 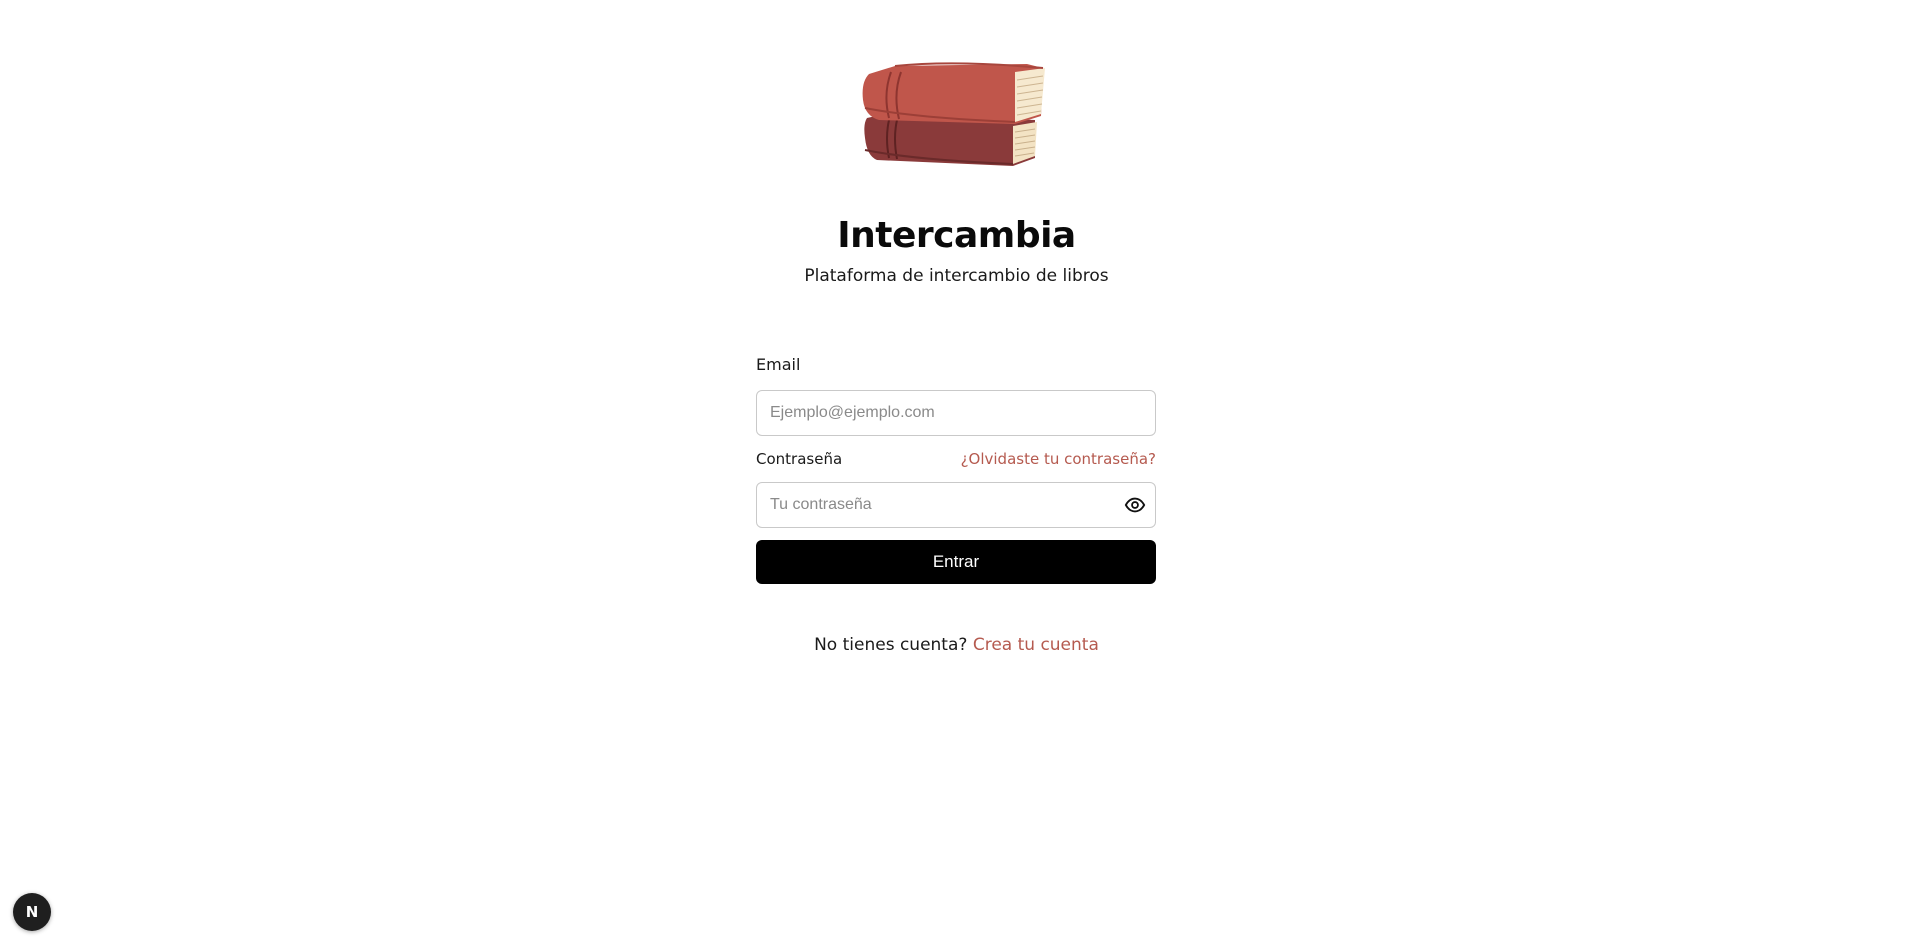 I want to click on create-account-link: Crea tu cuenta, so click(x=1036, y=645).